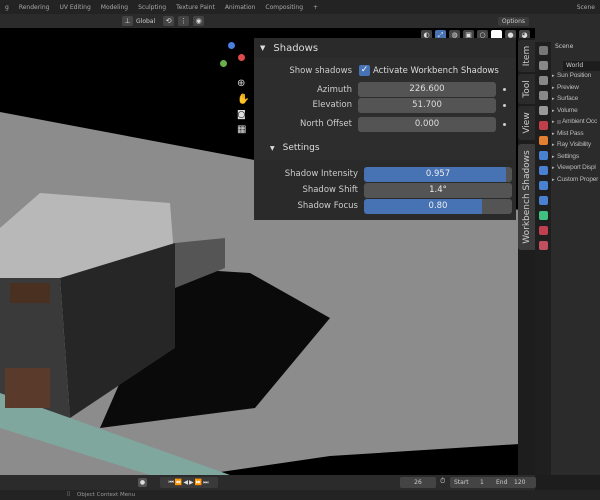 Image resolution: width=600 pixels, height=500 pixels. Describe the element at coordinates (300, 495) in the screenshot. I see `status-bar: ▯ Object Context Menu` at that location.